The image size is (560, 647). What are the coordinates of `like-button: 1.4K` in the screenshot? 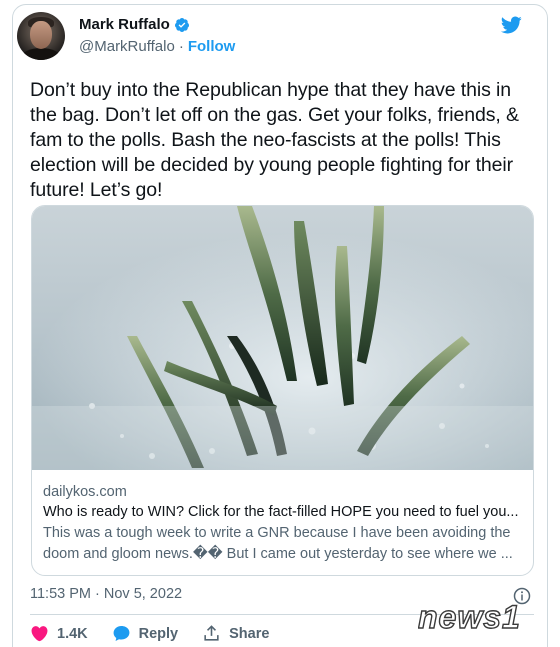 It's located at (59, 633).